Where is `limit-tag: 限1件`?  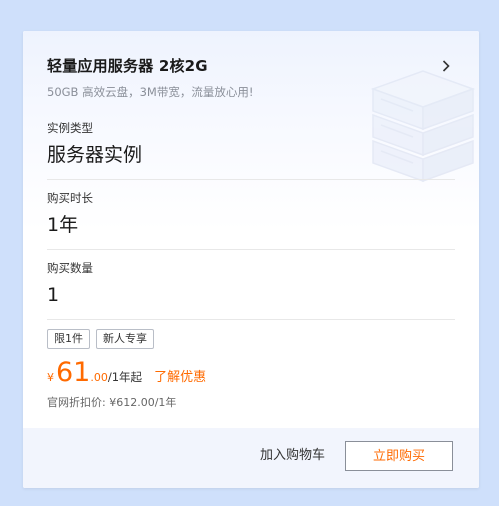
limit-tag: 限1件 is located at coordinates (68, 339).